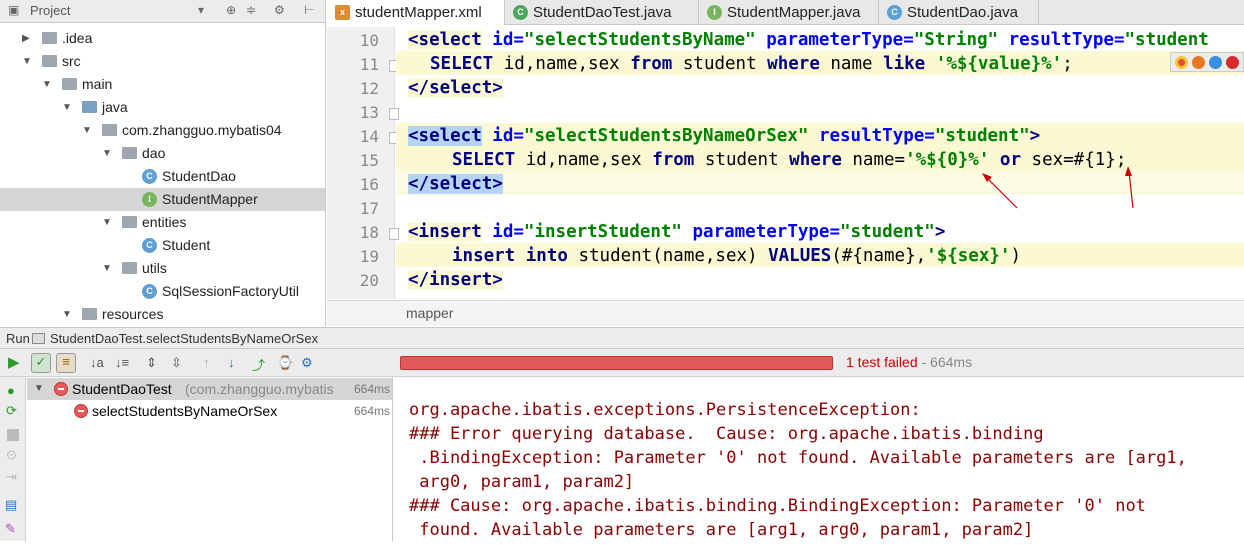 Image resolution: width=1244 pixels, height=545 pixels. I want to click on export-icon: ⤴, so click(258, 364).